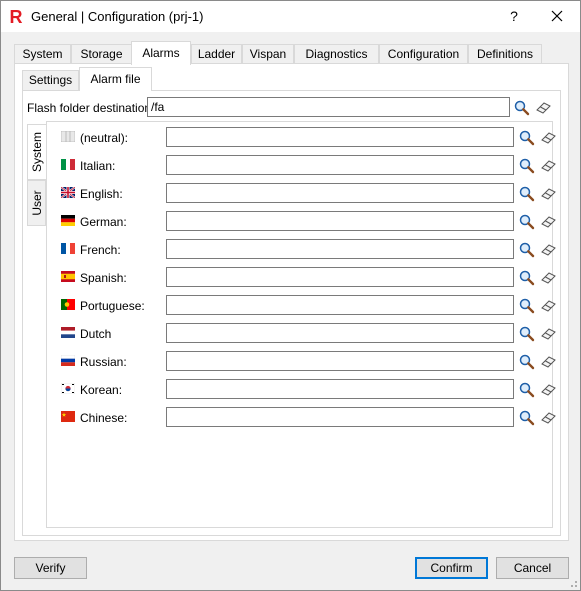 The image size is (581, 591). Describe the element at coordinates (68, 164) in the screenshot. I see `italy-flag-icon` at that location.